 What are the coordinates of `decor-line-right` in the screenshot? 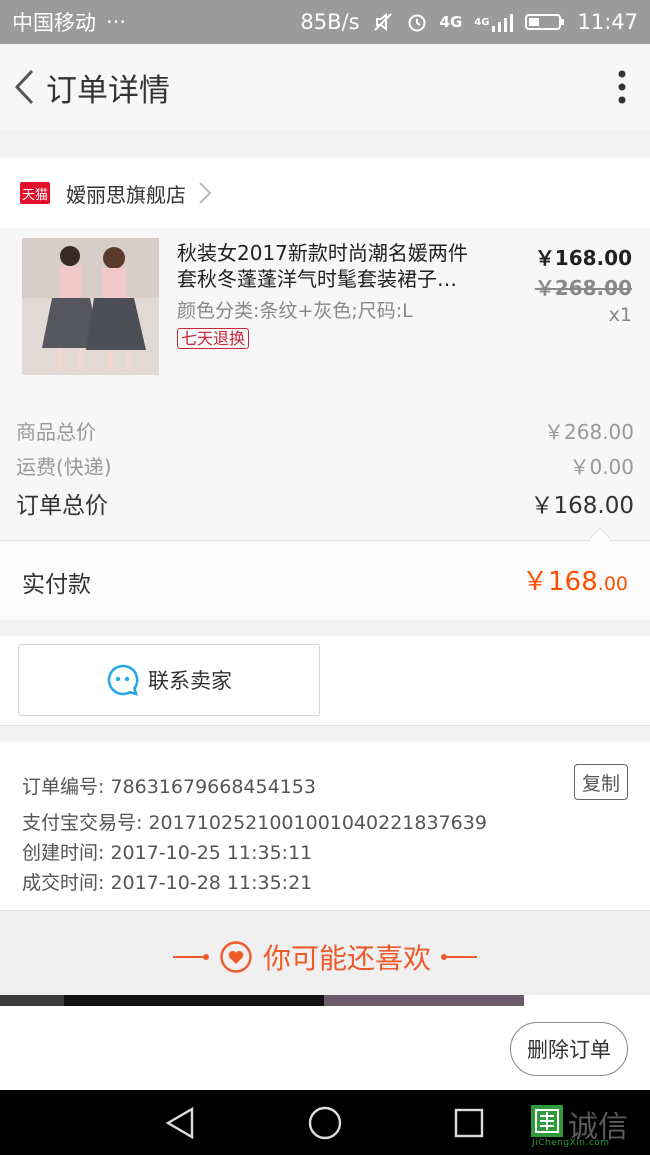 It's located at (459, 957).